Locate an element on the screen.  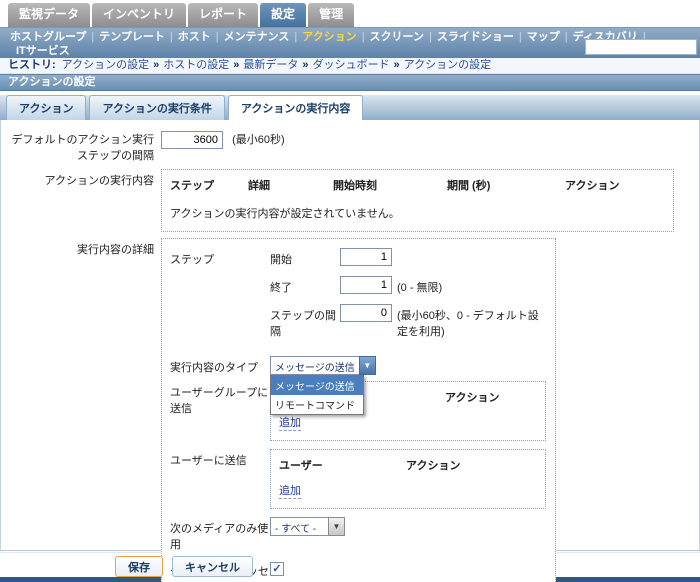
breadcrumb-link: ホストの設定 is located at coordinates (196, 65).